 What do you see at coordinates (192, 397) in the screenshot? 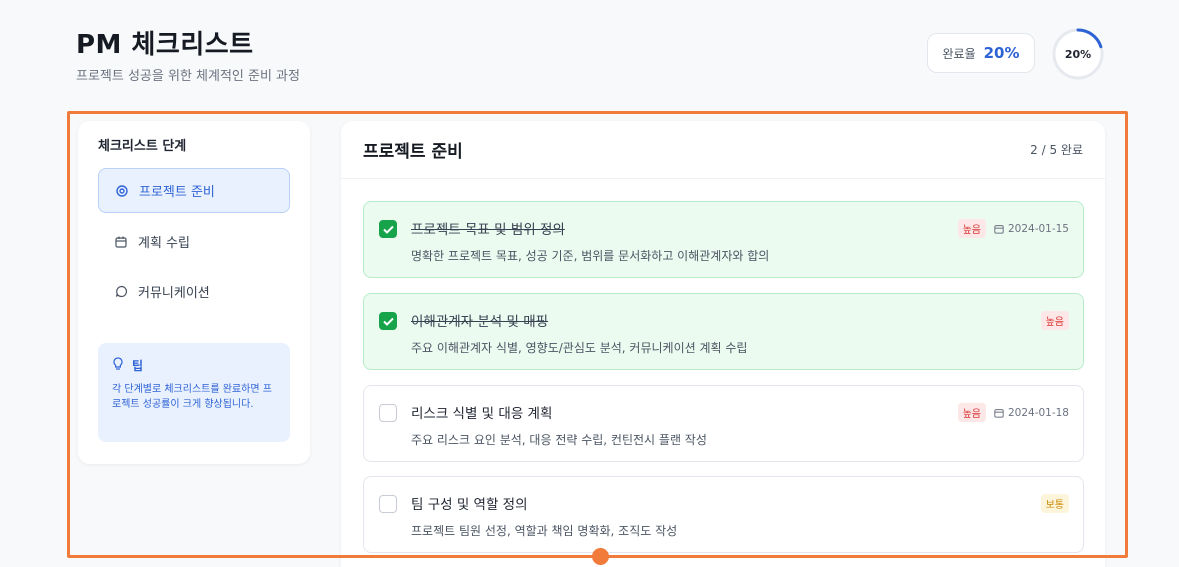
I see `tip-text: 각 단계별로 체크리스트를 완료하면 프로젝트 성공률이 크게 향상됩니다.` at bounding box center [192, 397].